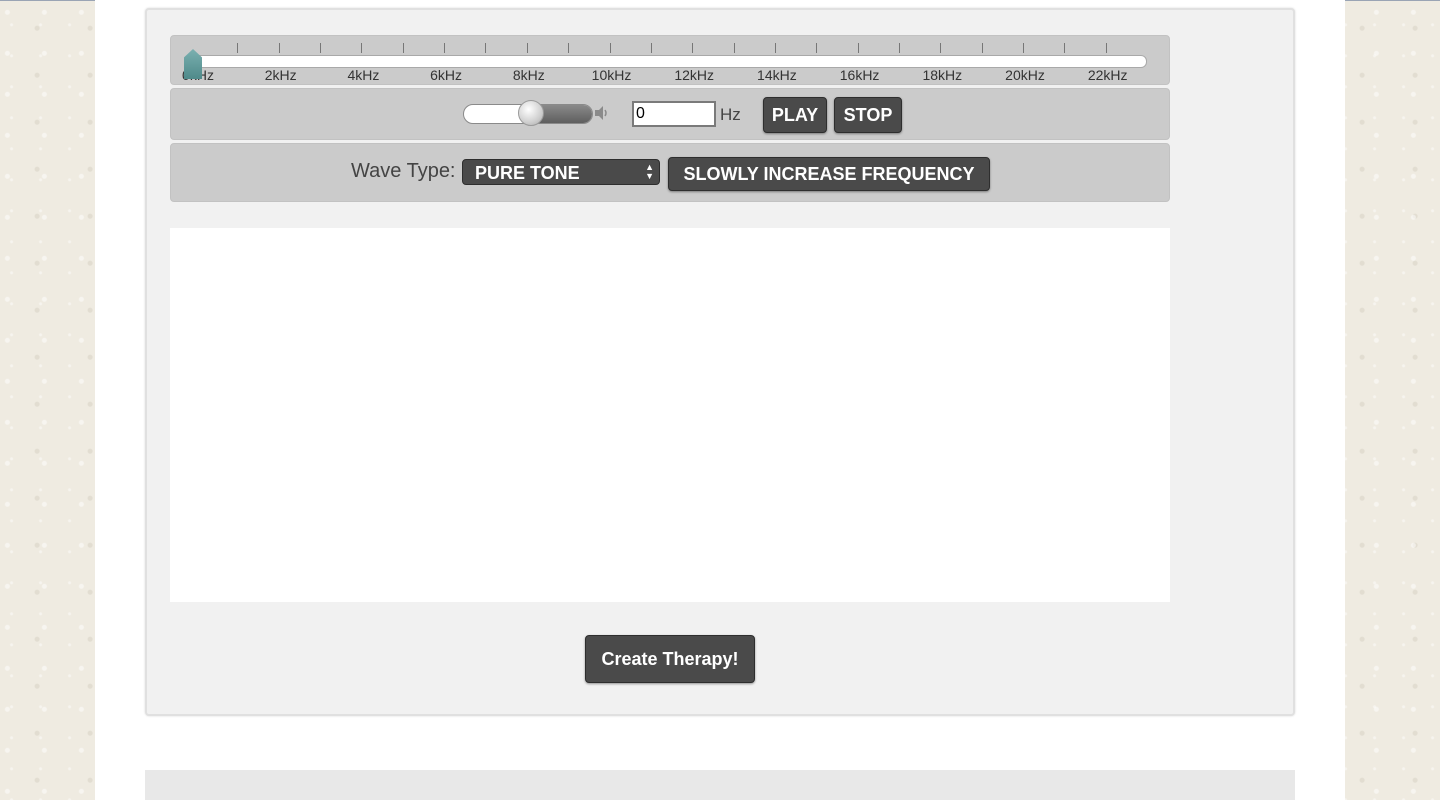  What do you see at coordinates (403, 171) in the screenshot?
I see `wave-type-label: Wave Type:` at bounding box center [403, 171].